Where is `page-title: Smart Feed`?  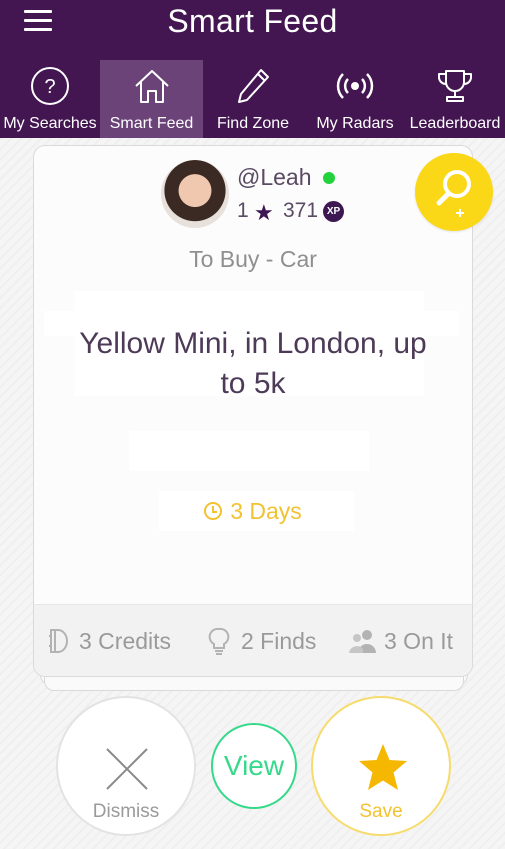
page-title: Smart Feed is located at coordinates (252, 21).